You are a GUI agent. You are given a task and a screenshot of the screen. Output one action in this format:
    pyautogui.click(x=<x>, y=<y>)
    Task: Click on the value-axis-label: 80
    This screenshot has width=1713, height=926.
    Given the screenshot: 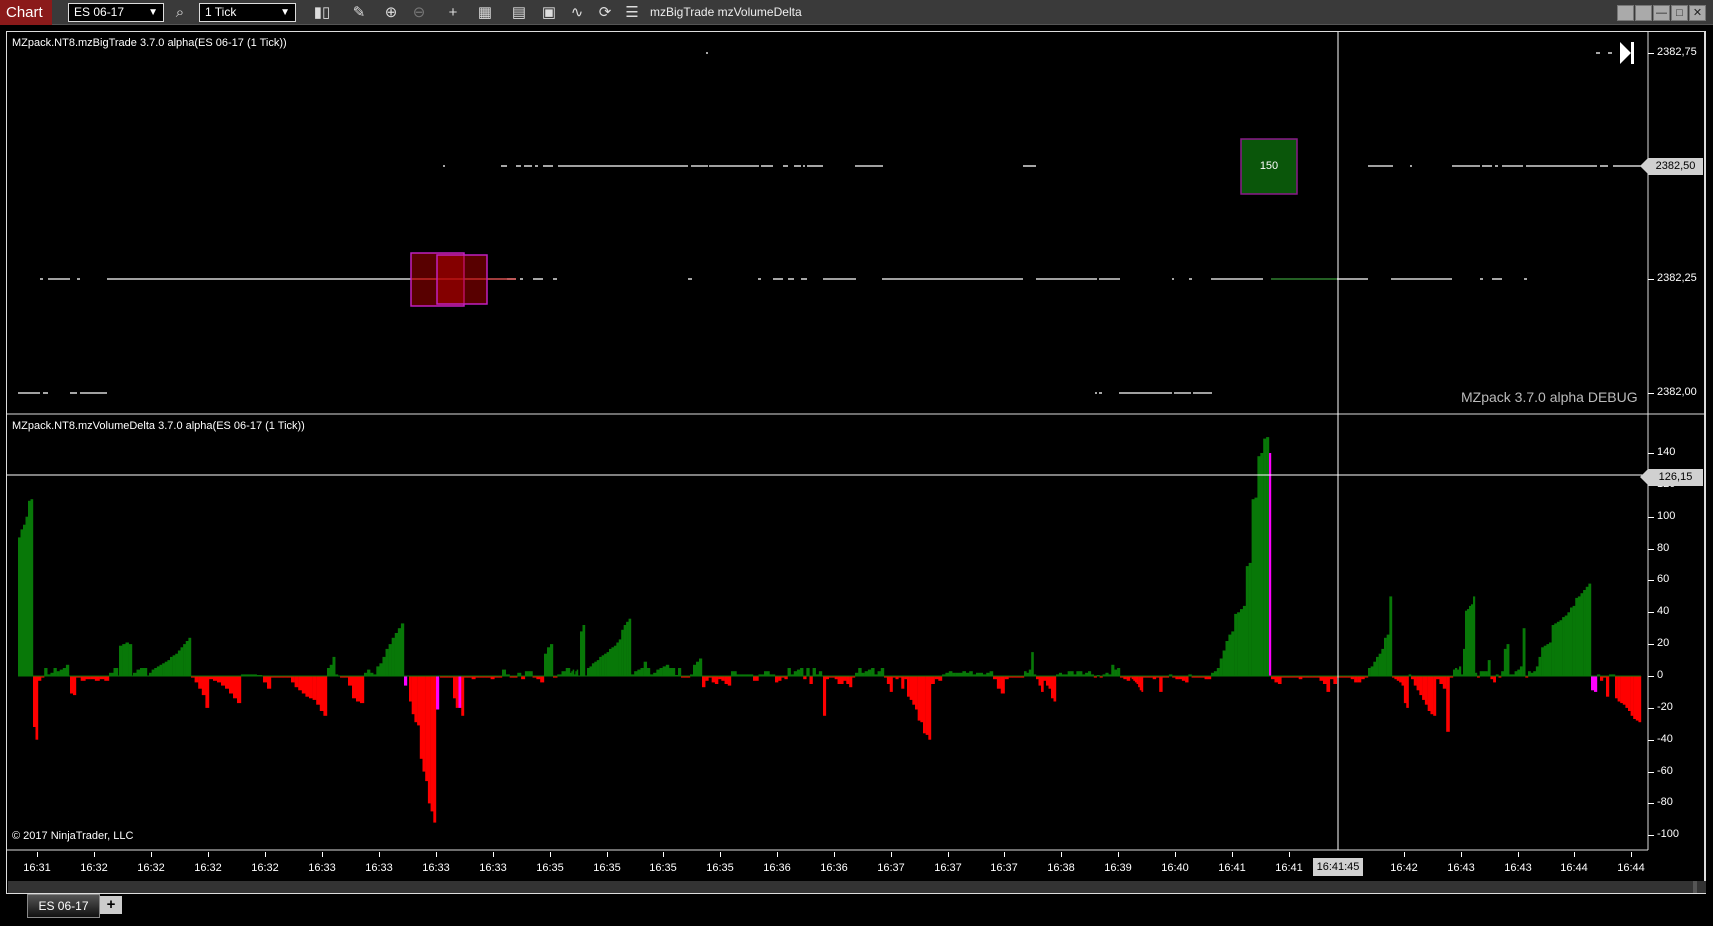 What is the action you would take?
    pyautogui.click(x=1663, y=547)
    